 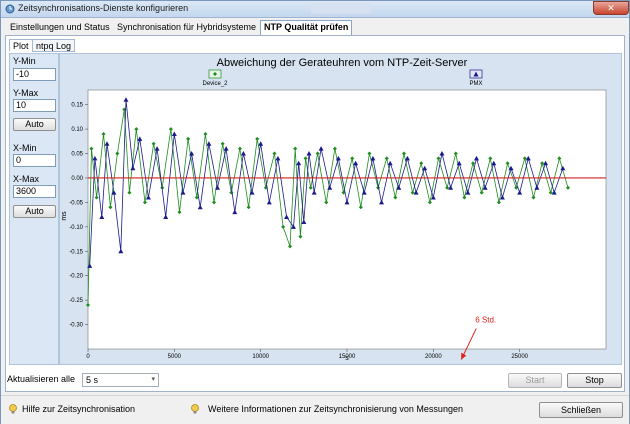 What do you see at coordinates (76, 203) in the screenshot?
I see `y-tick-label: -0.05` at bounding box center [76, 203].